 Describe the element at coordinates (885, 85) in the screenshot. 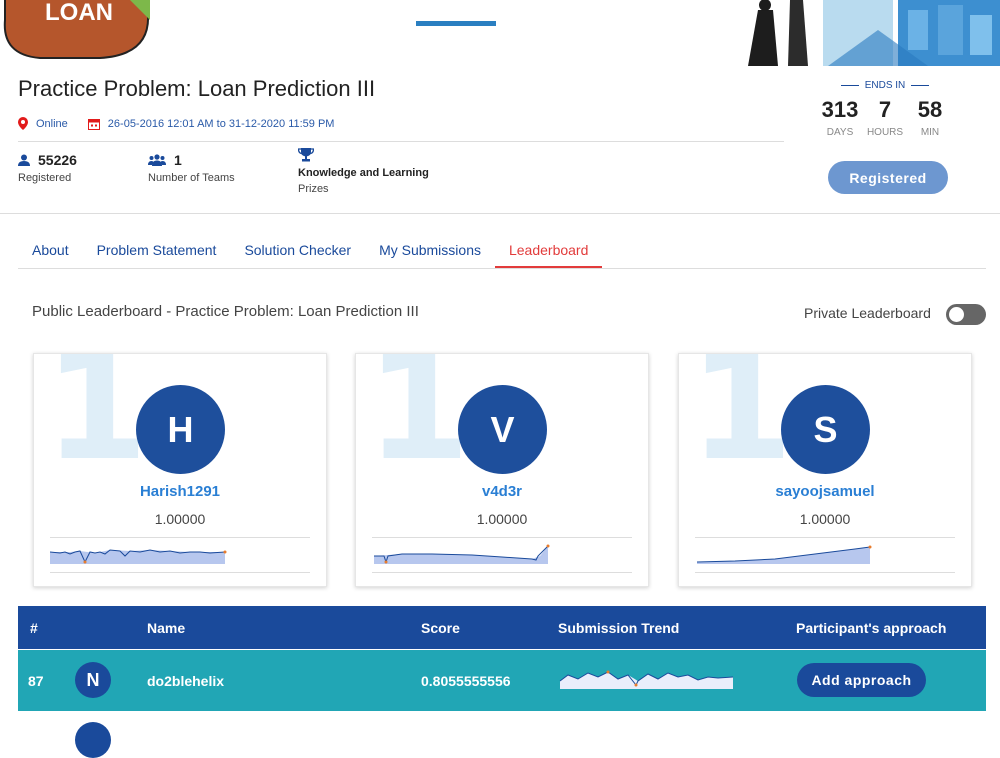

I see `ends-in-label: ENDS IN` at that location.